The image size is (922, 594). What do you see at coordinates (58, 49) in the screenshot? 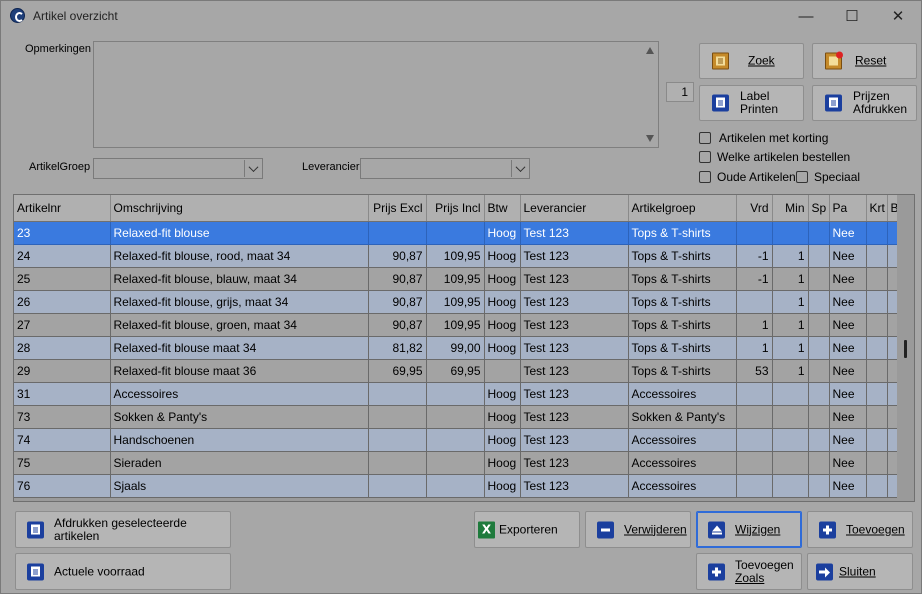
I see `opmerkingen-label: Opmerkingen` at bounding box center [58, 49].